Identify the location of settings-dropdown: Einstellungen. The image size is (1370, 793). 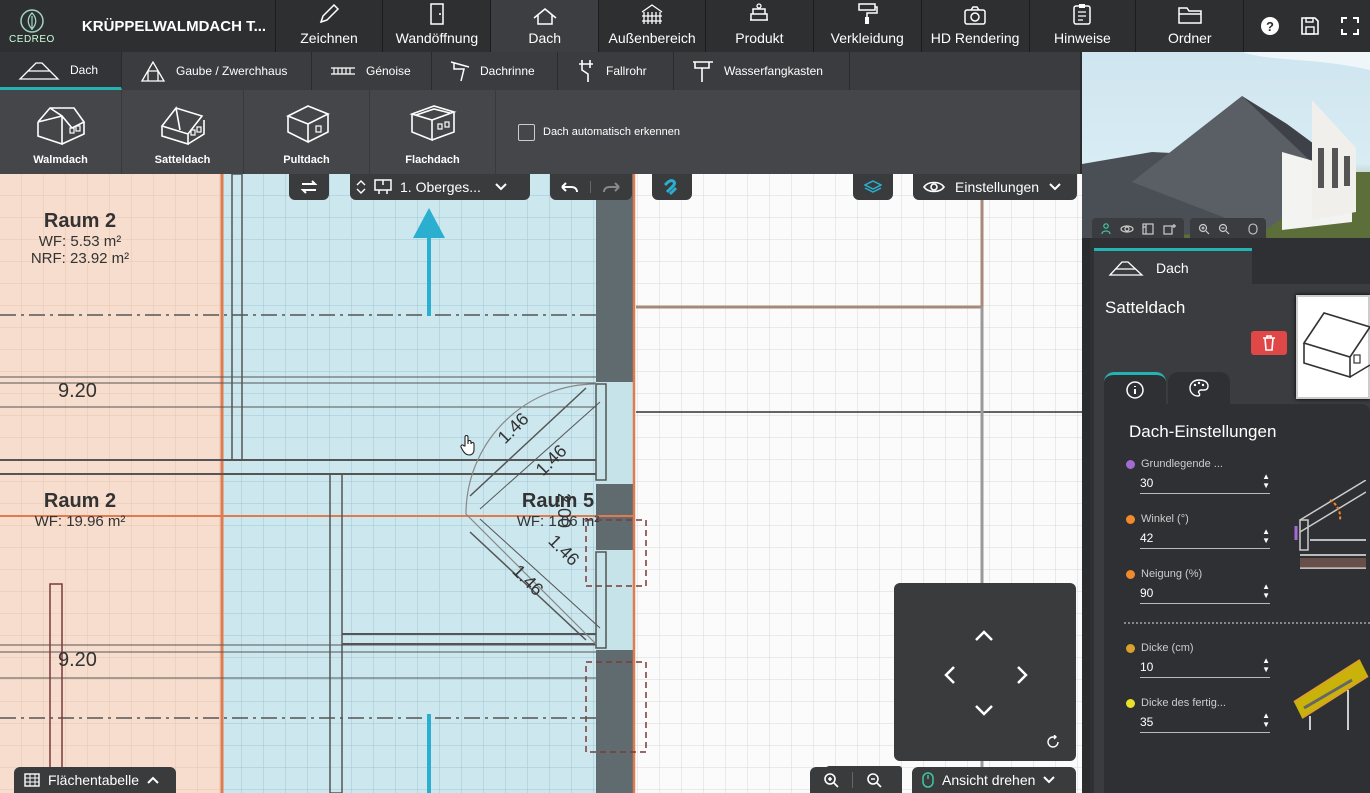
(995, 187).